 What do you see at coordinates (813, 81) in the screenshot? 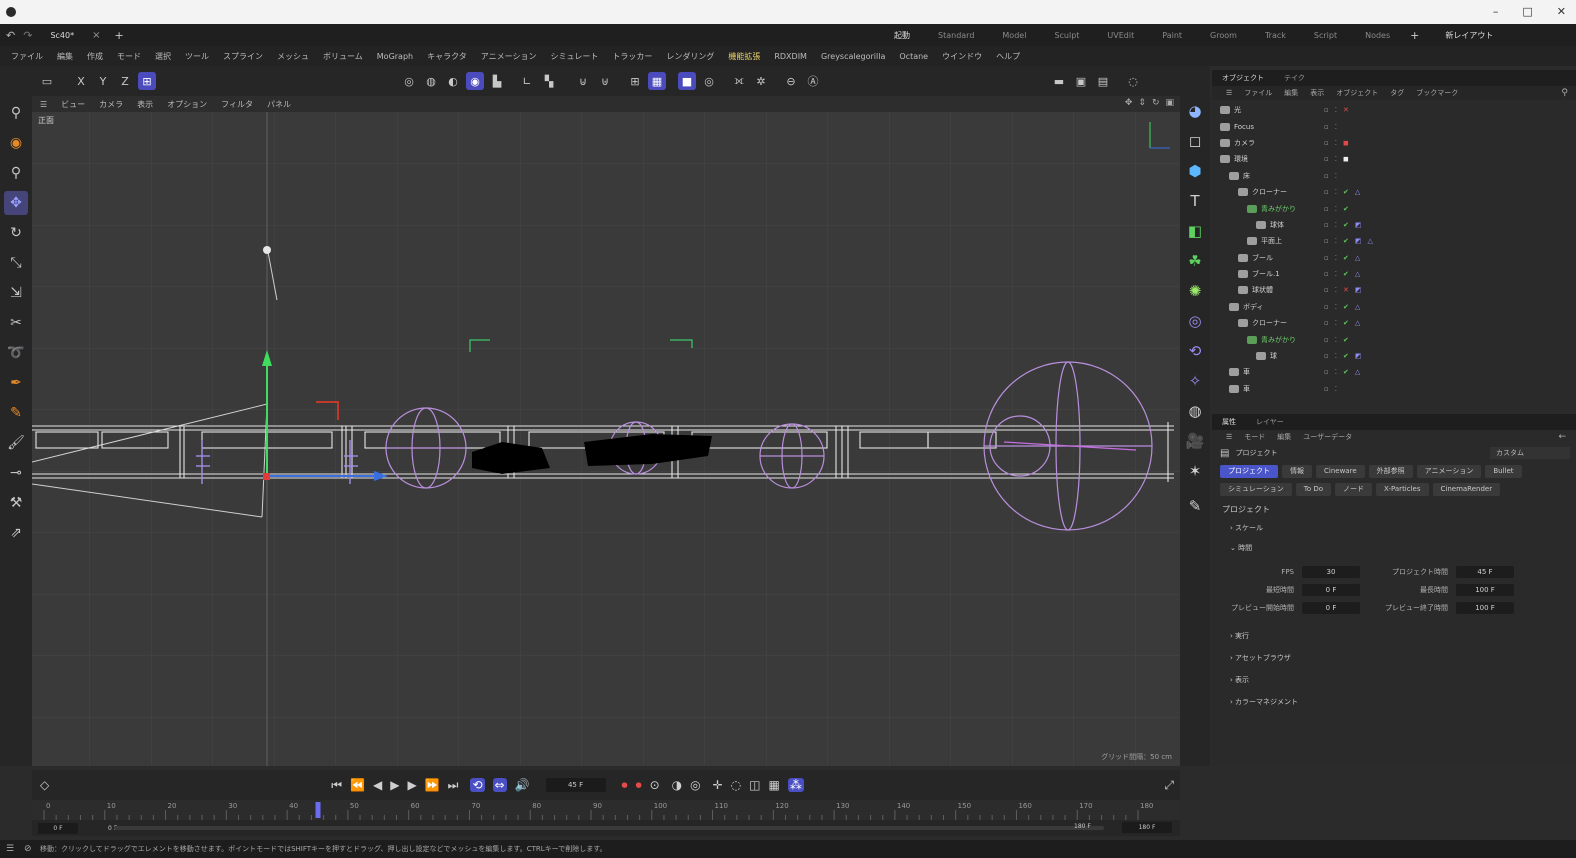
I see `render-settings-icon: Ⓐ` at bounding box center [813, 81].